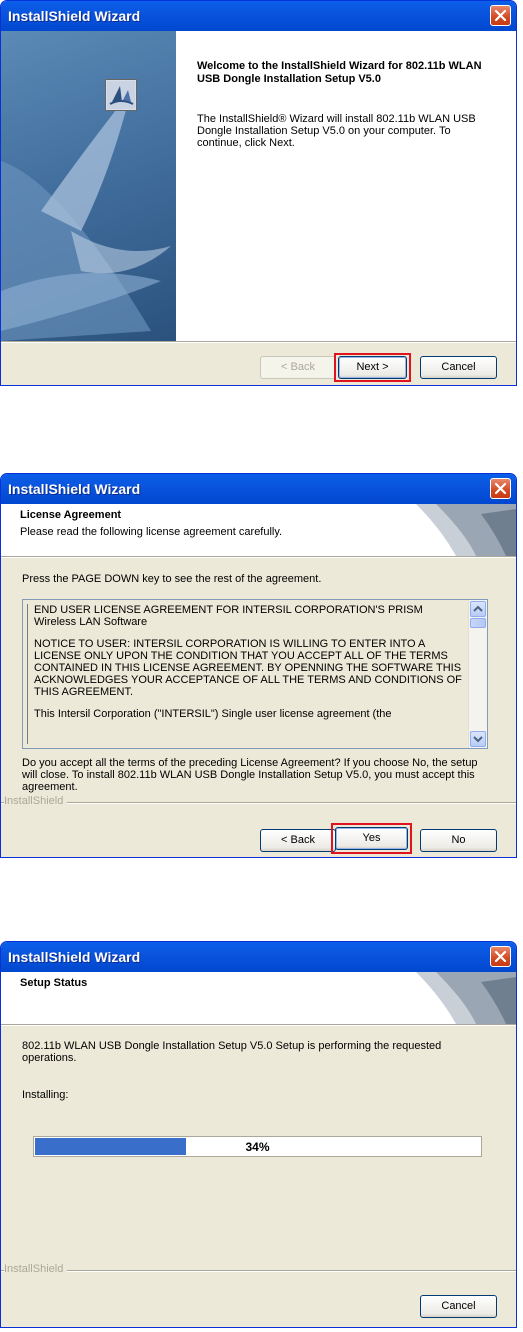 Image resolution: width=523 pixels, height=1332 pixels. What do you see at coordinates (478, 623) in the screenshot?
I see `scroll-thumb` at bounding box center [478, 623].